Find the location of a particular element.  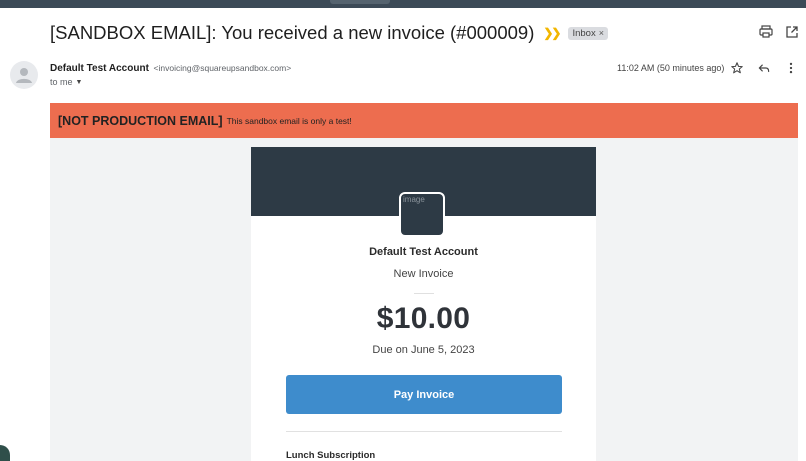

pay-invoice-button: Pay Invoice is located at coordinates (424, 394).